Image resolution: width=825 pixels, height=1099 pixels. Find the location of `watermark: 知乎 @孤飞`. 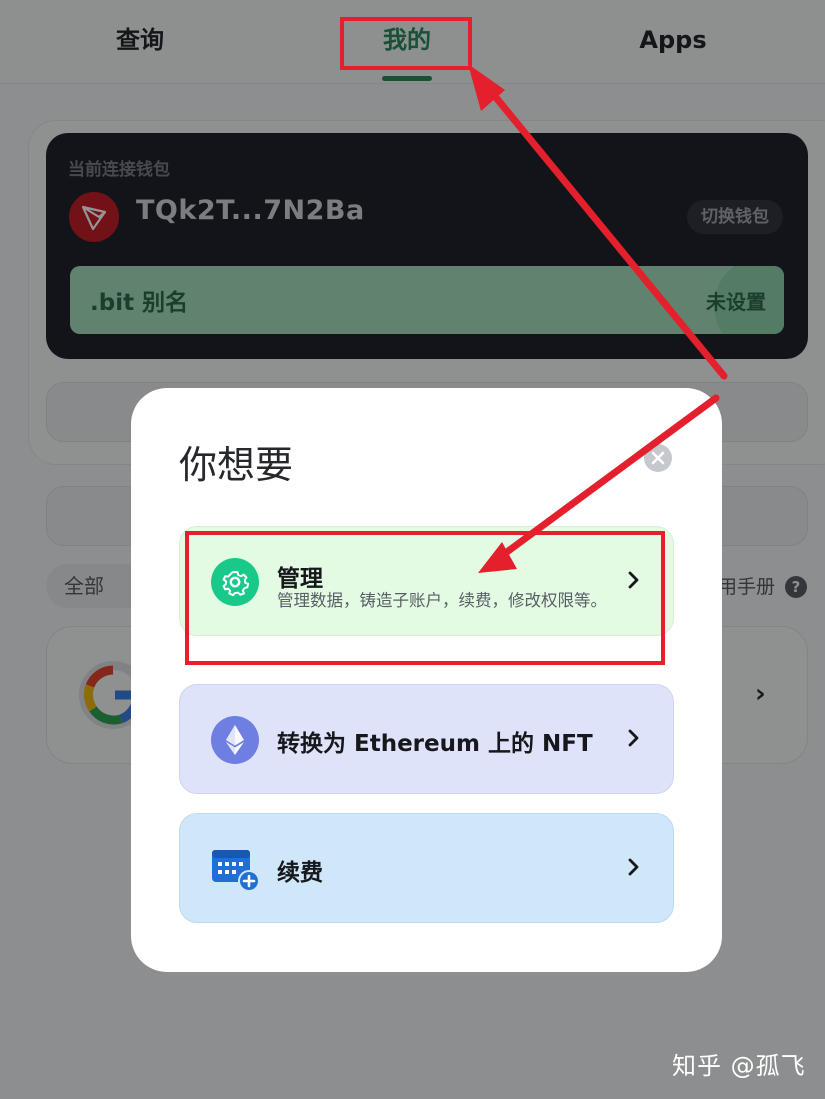

watermark: 知乎 @孤飞 is located at coordinates (739, 1066).